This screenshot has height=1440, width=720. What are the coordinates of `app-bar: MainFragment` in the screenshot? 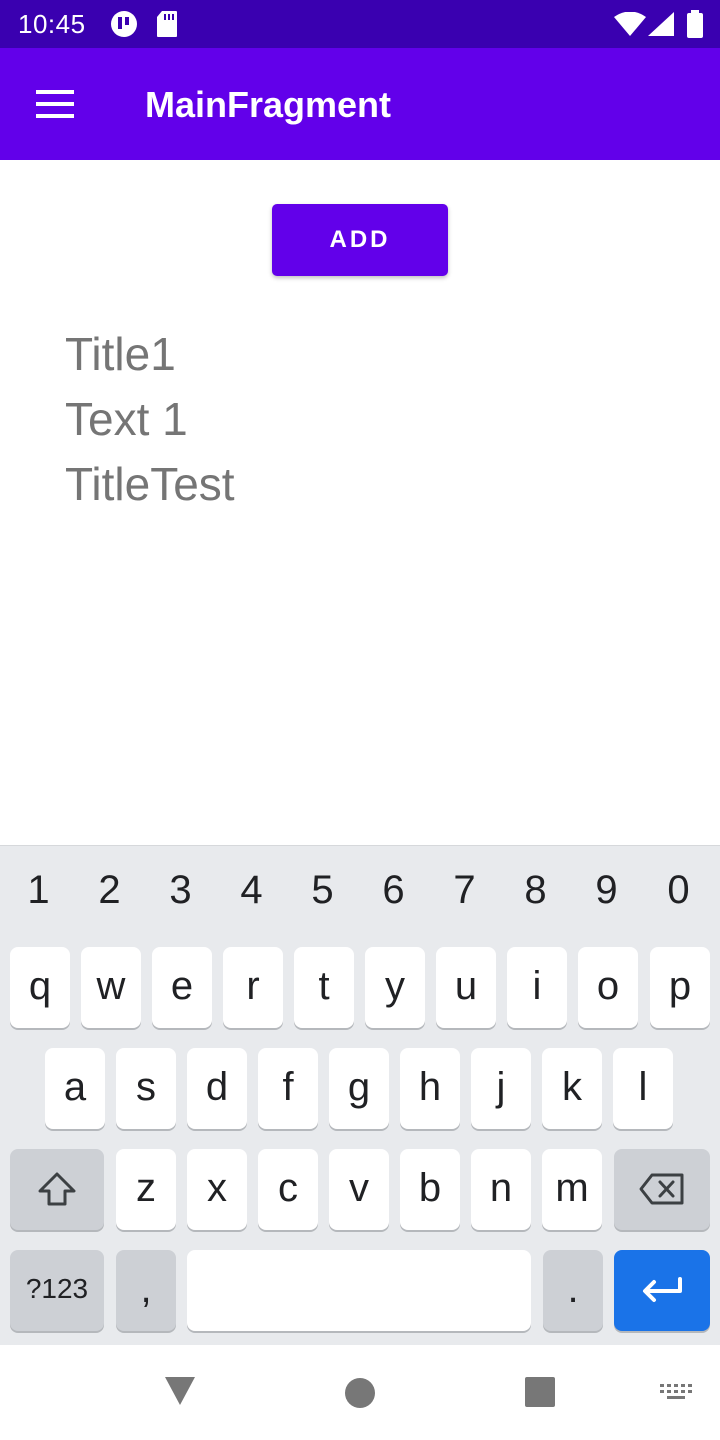 It's located at (360, 104).